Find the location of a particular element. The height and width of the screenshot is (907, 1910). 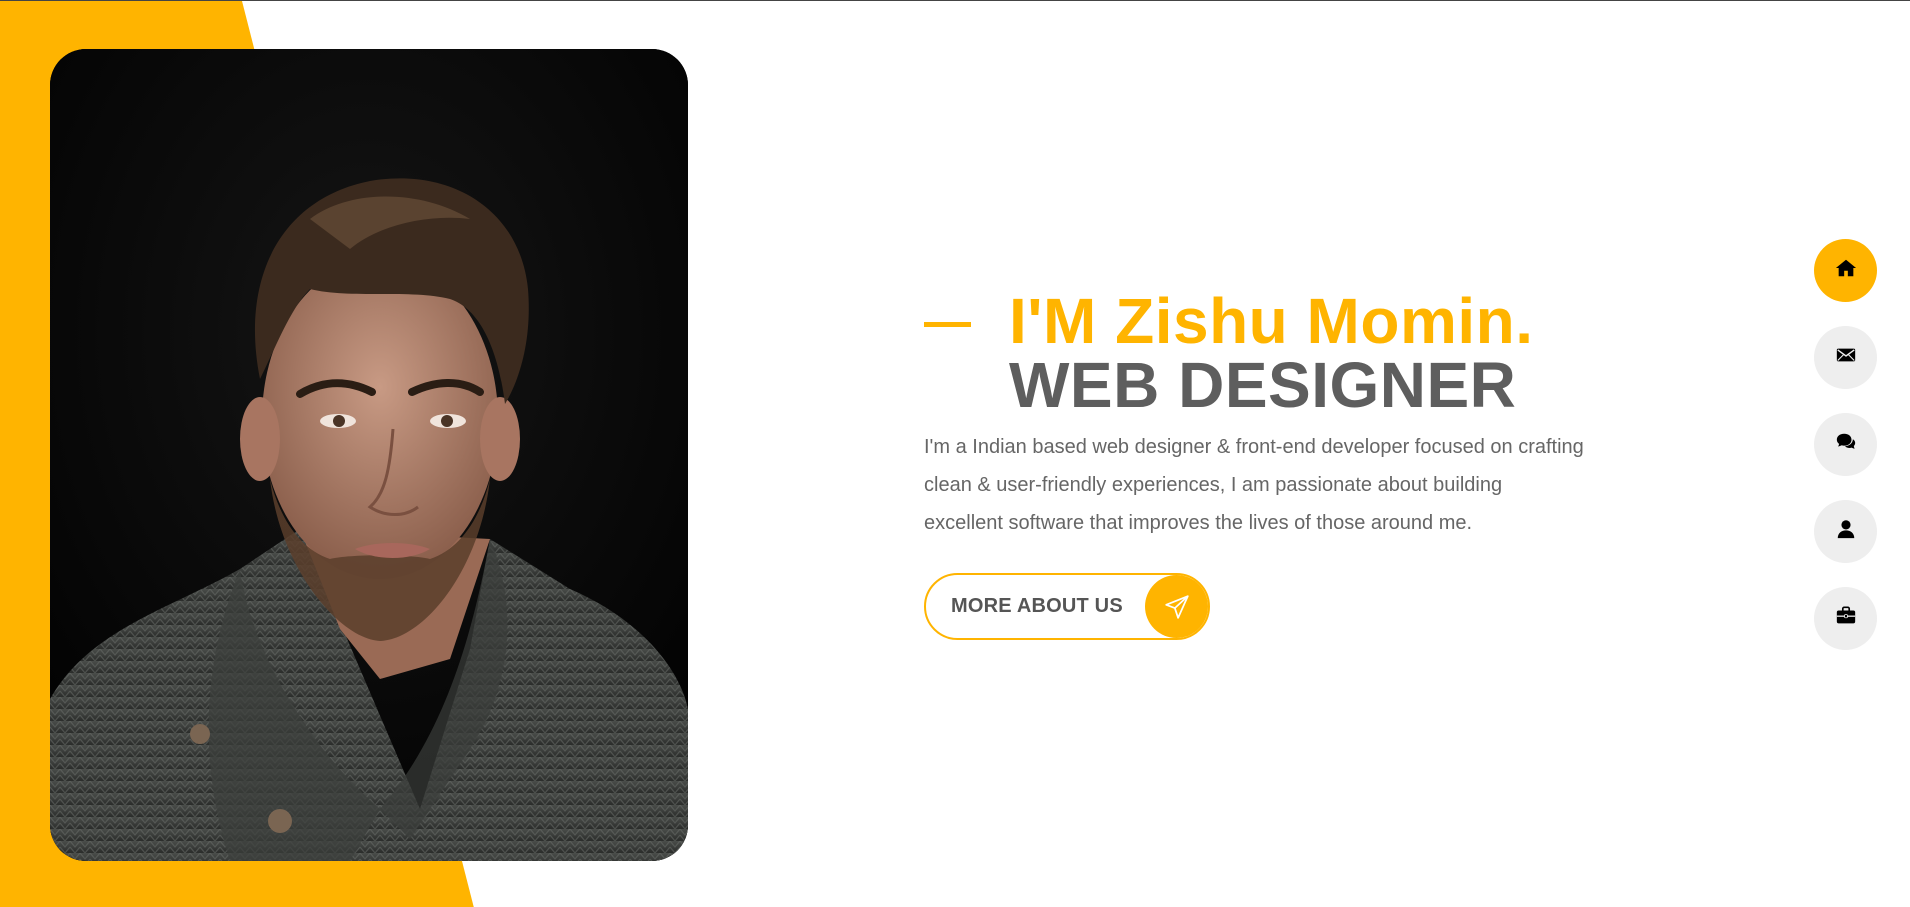

nav-about-button is located at coordinates (1845, 531).